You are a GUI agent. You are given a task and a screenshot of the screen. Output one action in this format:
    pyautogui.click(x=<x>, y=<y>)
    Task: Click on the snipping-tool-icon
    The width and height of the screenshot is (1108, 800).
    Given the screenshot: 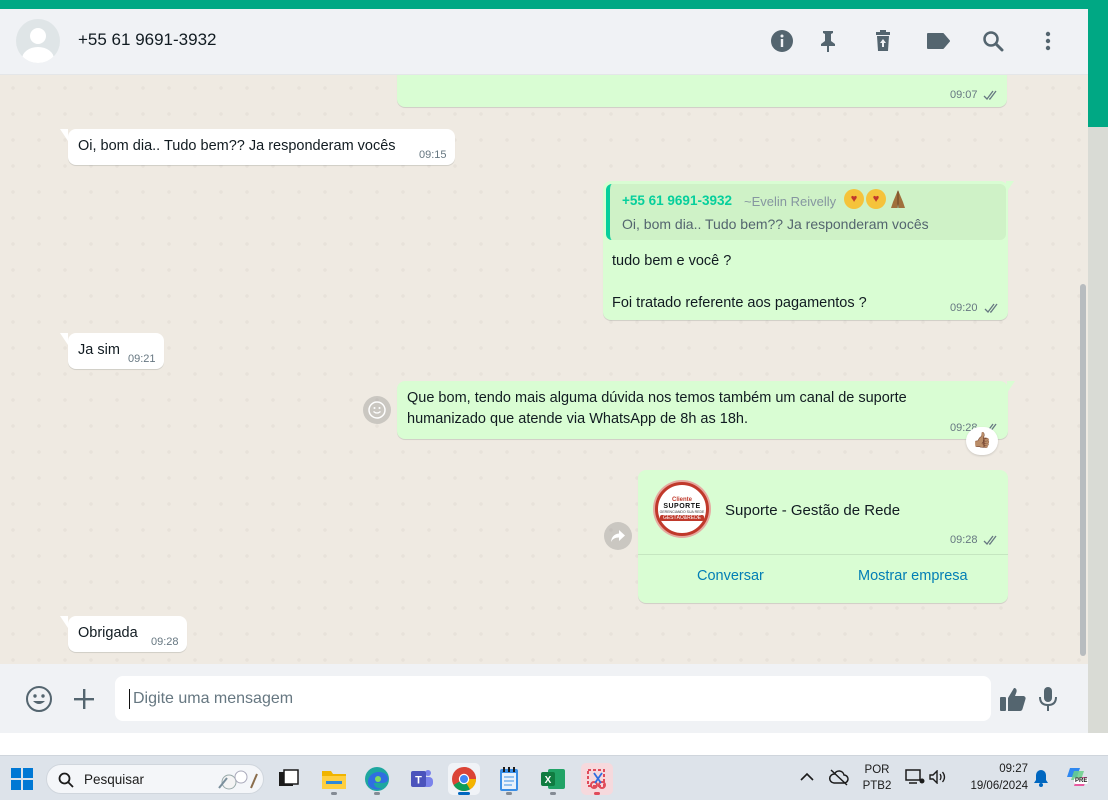 What is the action you would take?
    pyautogui.click(x=597, y=779)
    